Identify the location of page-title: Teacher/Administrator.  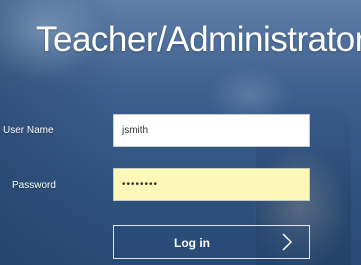
(198, 39).